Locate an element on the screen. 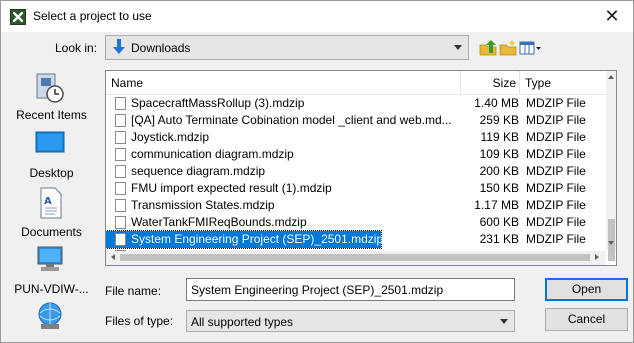 The height and width of the screenshot is (343, 634). scroll-right-arrow-icon is located at coordinates (597, 257).